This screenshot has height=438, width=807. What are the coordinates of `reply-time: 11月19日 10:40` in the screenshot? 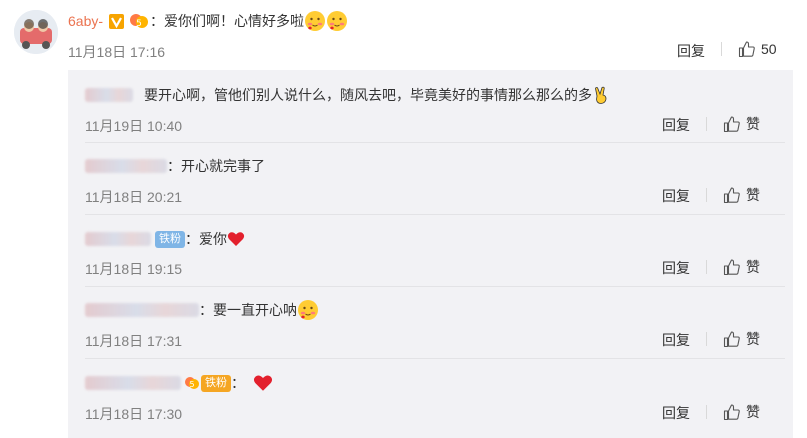 It's located at (134, 126).